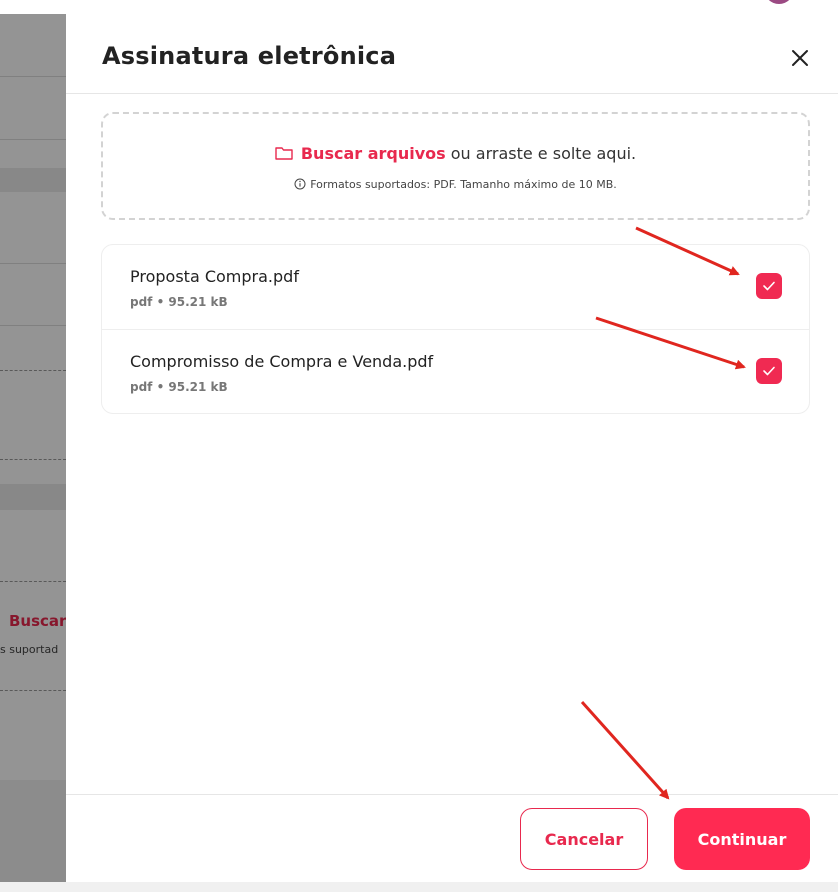  I want to click on modal-title: Assinatura eletrônica, so click(249, 56).